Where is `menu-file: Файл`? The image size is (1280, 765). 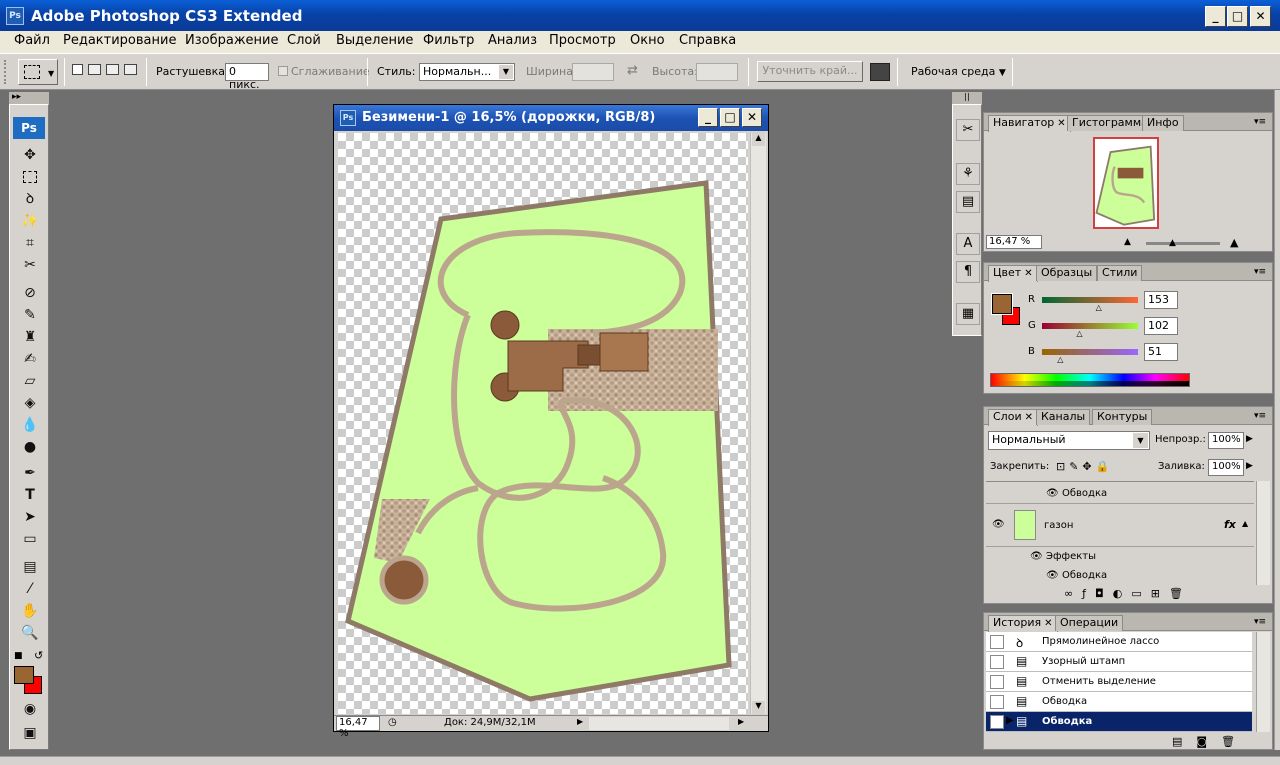 menu-file: Файл is located at coordinates (32, 40).